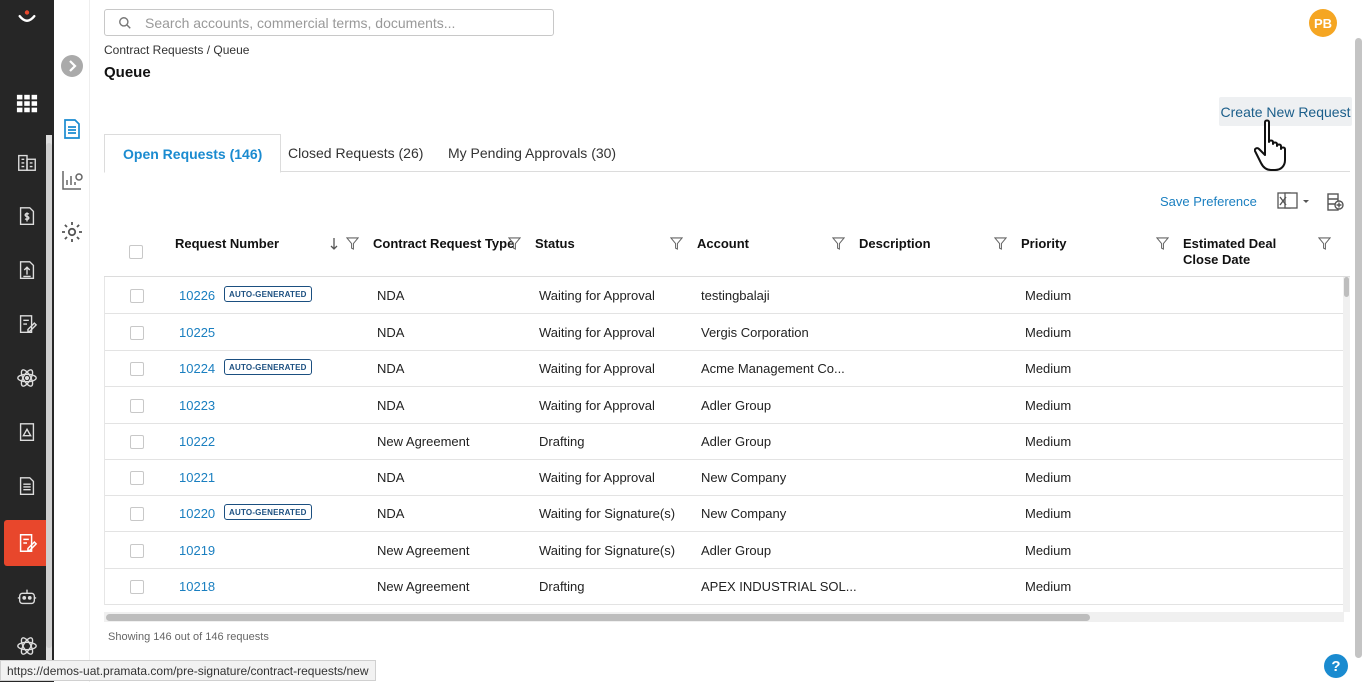  I want to click on gear-icon, so click(72, 232).